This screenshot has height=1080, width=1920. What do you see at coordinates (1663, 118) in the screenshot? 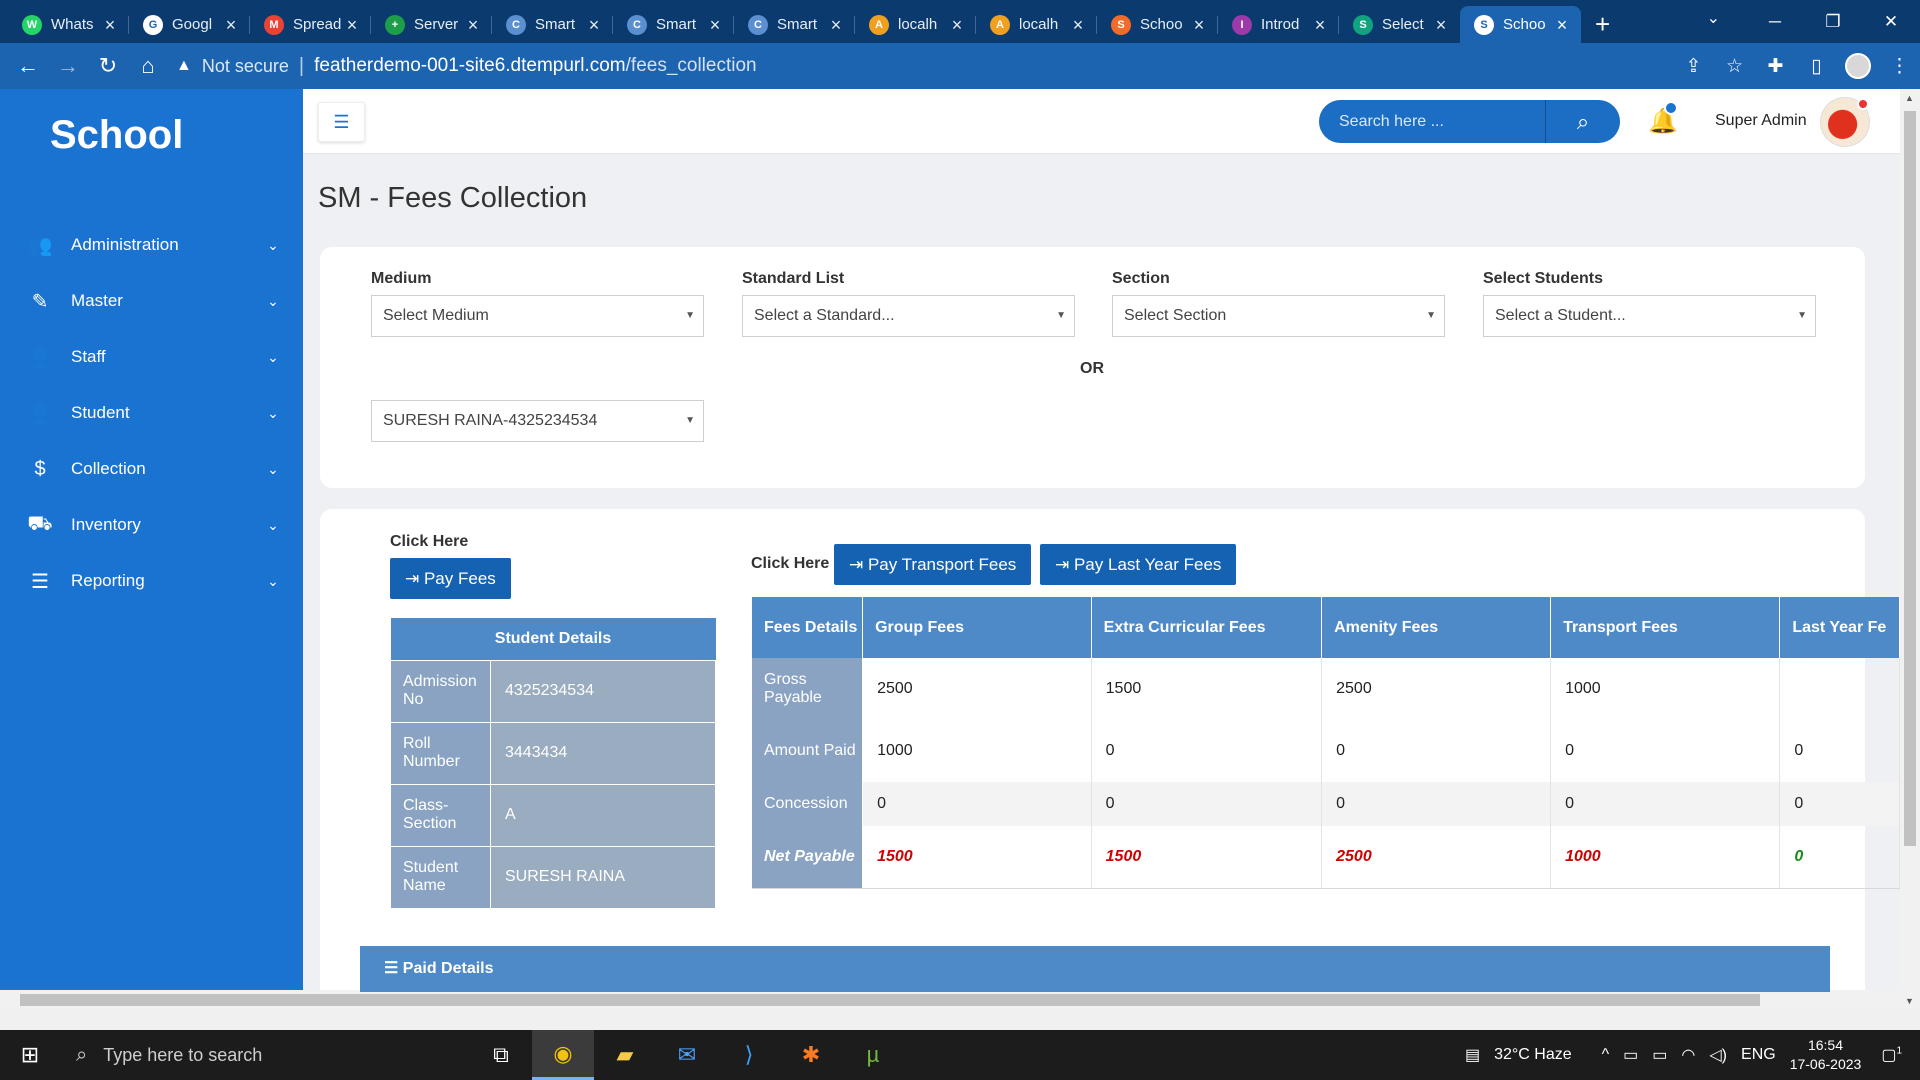
I see `notification-bell-icon: 🔔` at bounding box center [1663, 118].